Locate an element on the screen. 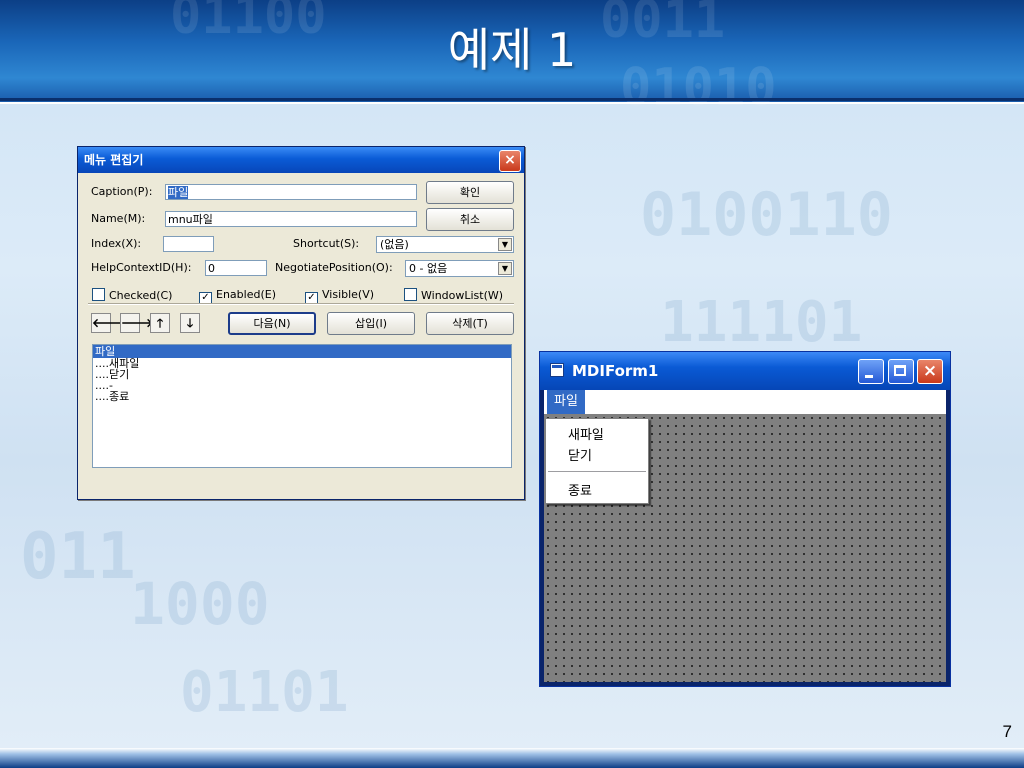  maximize-button is located at coordinates (901, 371).